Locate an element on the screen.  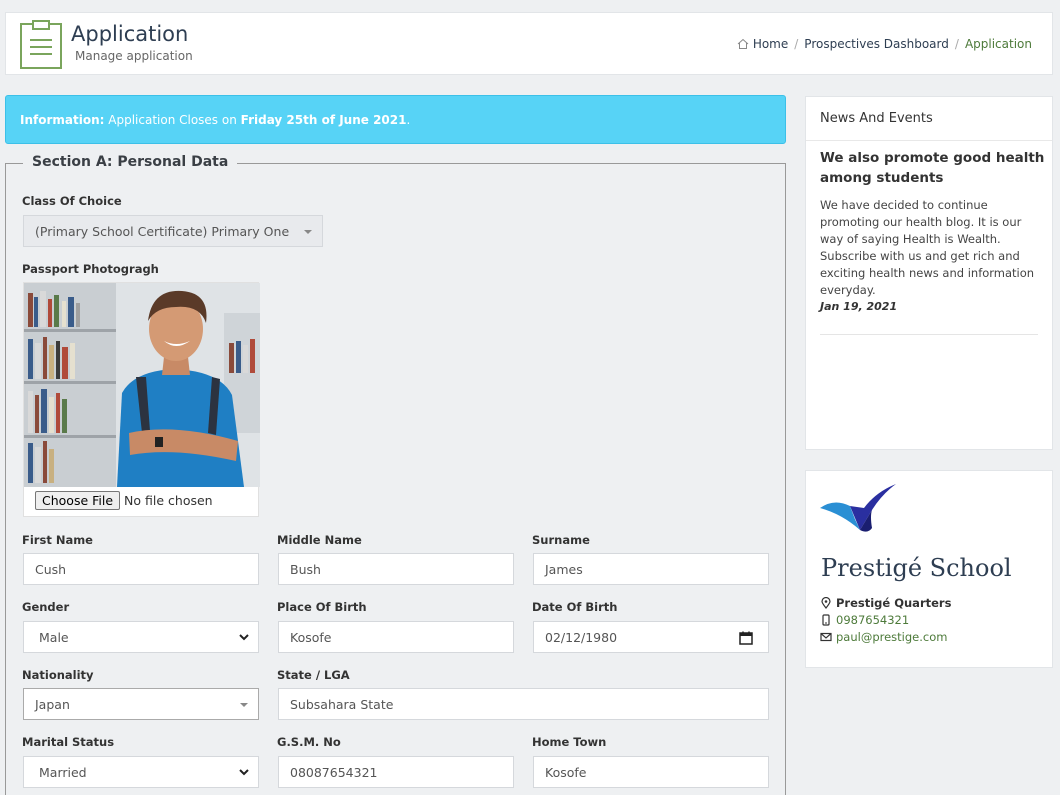
school-phone-text: 0987654321 is located at coordinates (872, 620).